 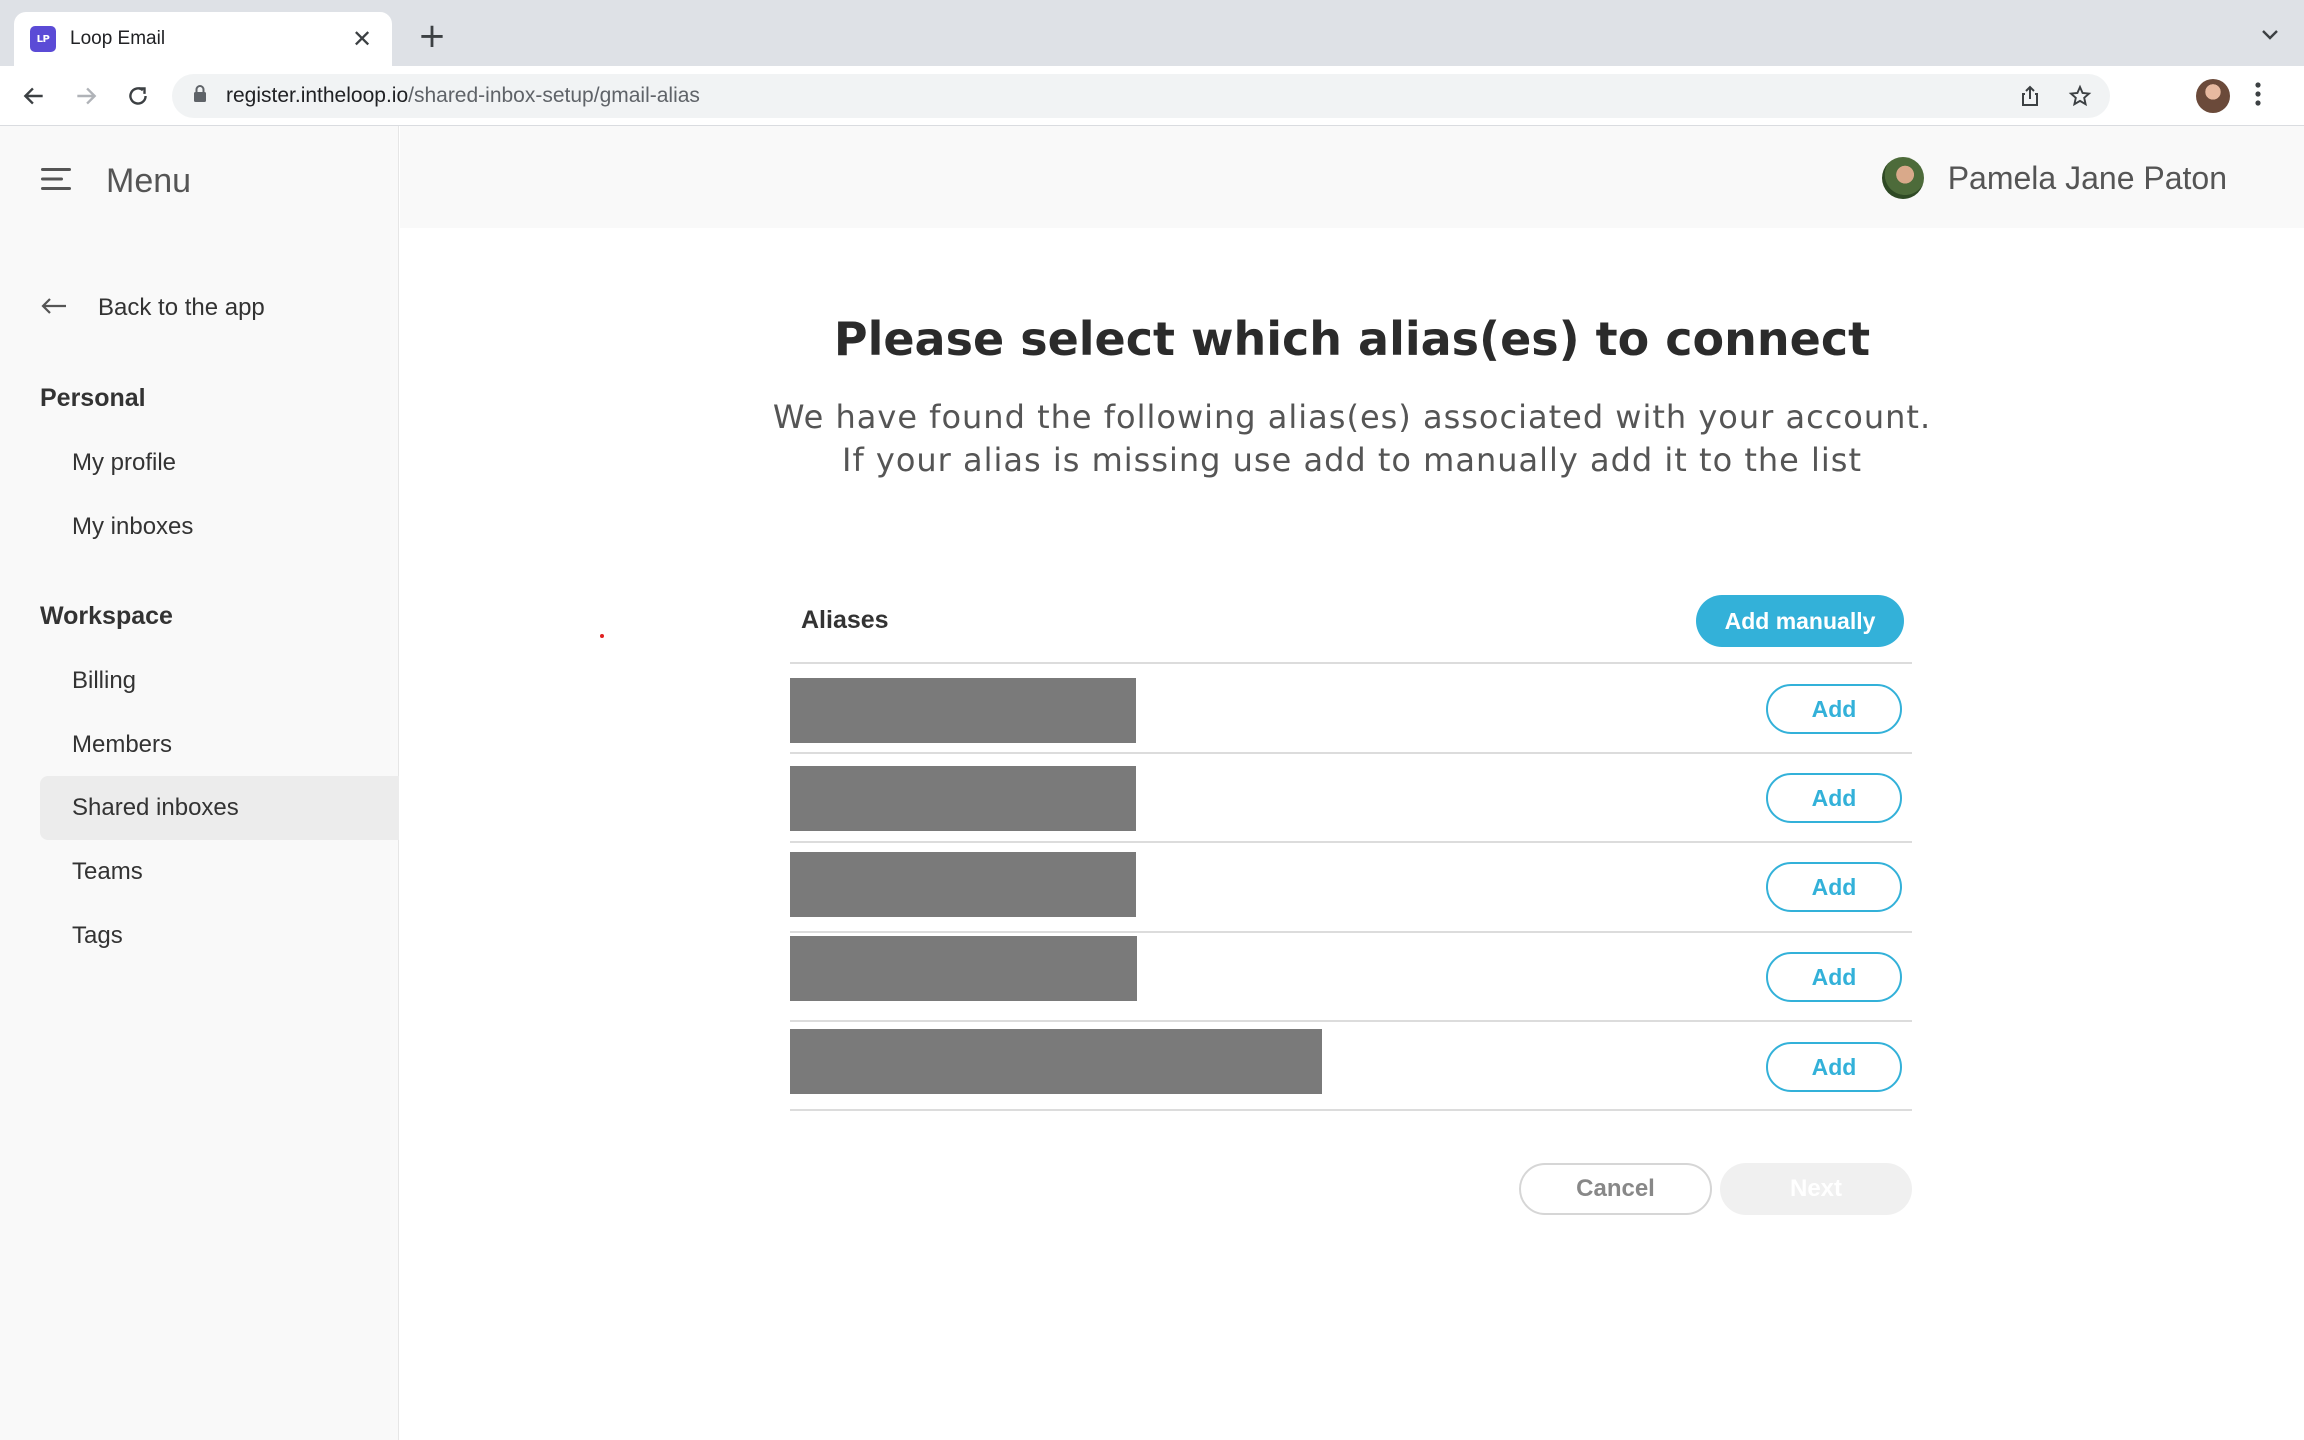 What do you see at coordinates (54, 308) in the screenshot?
I see `arrow-left-icon` at bounding box center [54, 308].